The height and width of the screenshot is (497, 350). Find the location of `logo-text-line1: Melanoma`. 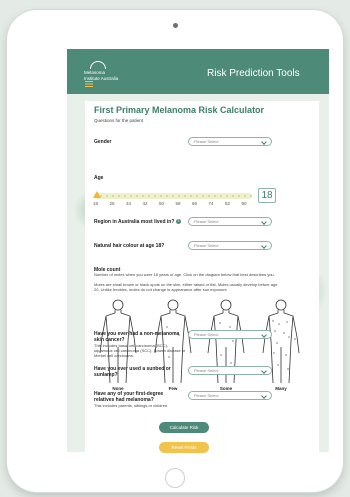

logo-text-line1: Melanoma is located at coordinates (95, 72).